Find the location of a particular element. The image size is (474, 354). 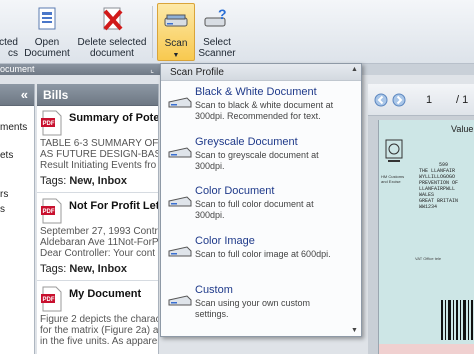

snippet-line: Result Initiating Events fro is located at coordinates (98, 165).